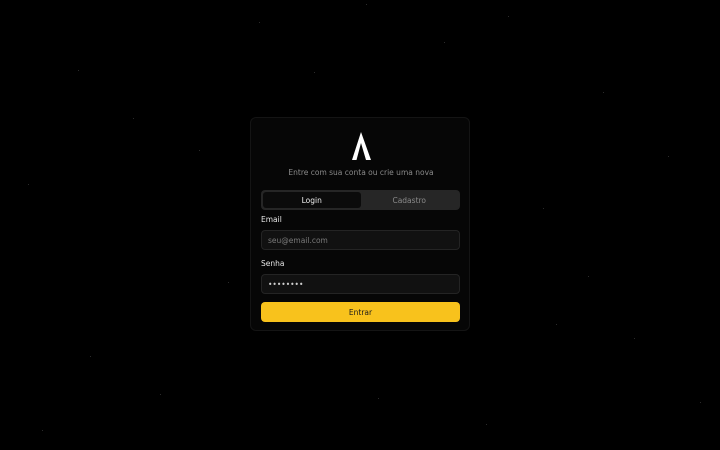 This screenshot has width=720, height=450. Describe the element at coordinates (312, 200) in the screenshot. I see `tab-login: Login` at that location.